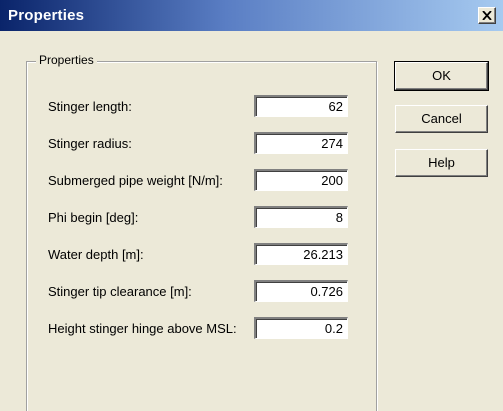 Image resolution: width=503 pixels, height=411 pixels. I want to click on phi-begin-input, so click(301, 217).